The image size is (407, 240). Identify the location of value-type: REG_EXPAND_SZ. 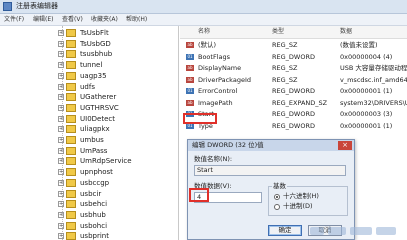
(300, 102).